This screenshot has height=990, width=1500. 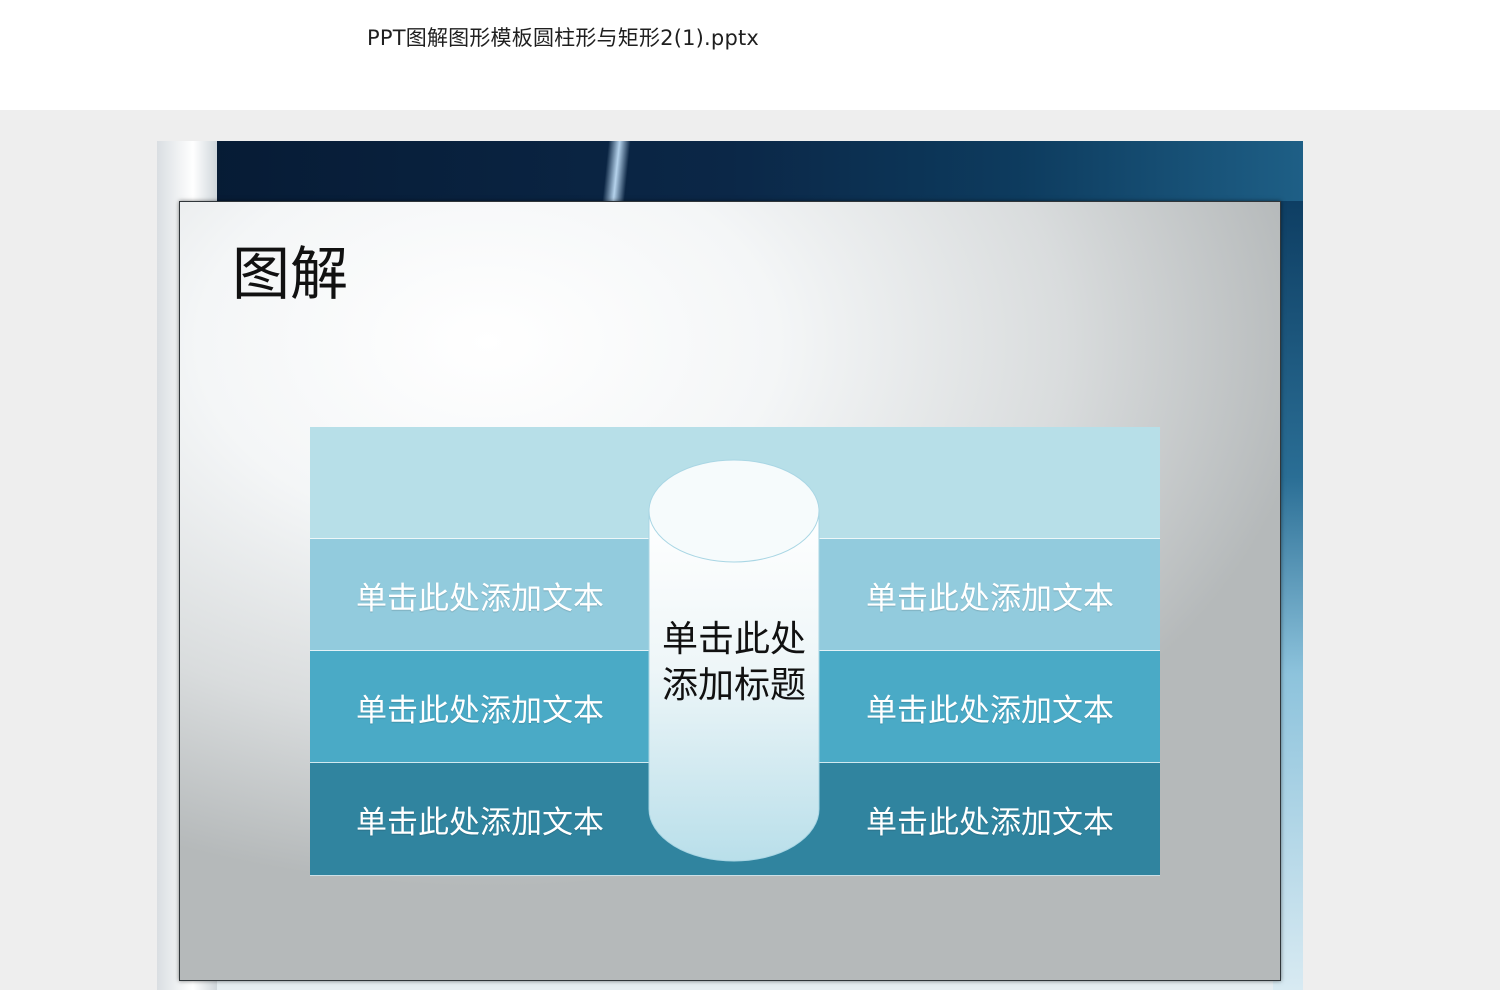 What do you see at coordinates (990, 819) in the screenshot?
I see `band-3-right-text: 单击此处添加文本` at bounding box center [990, 819].